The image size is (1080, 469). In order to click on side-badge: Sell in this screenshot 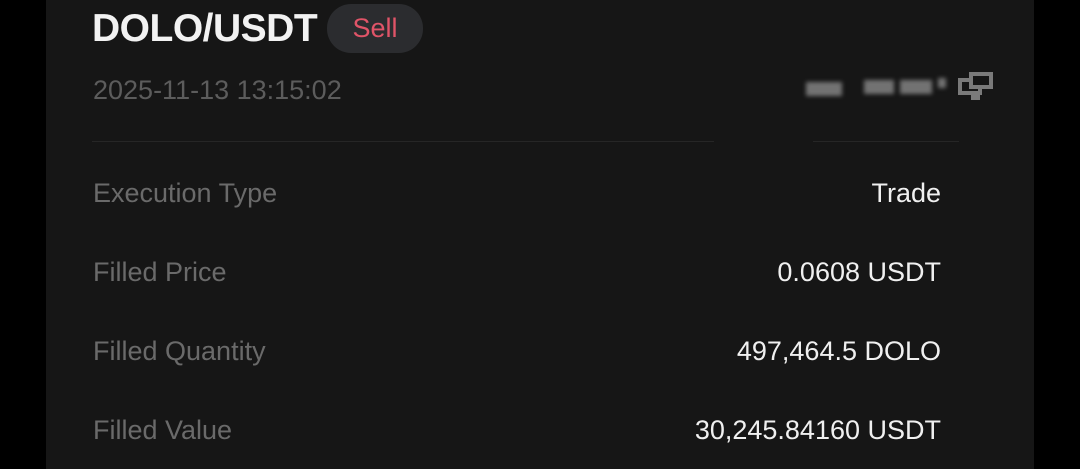, I will do `click(375, 28)`.